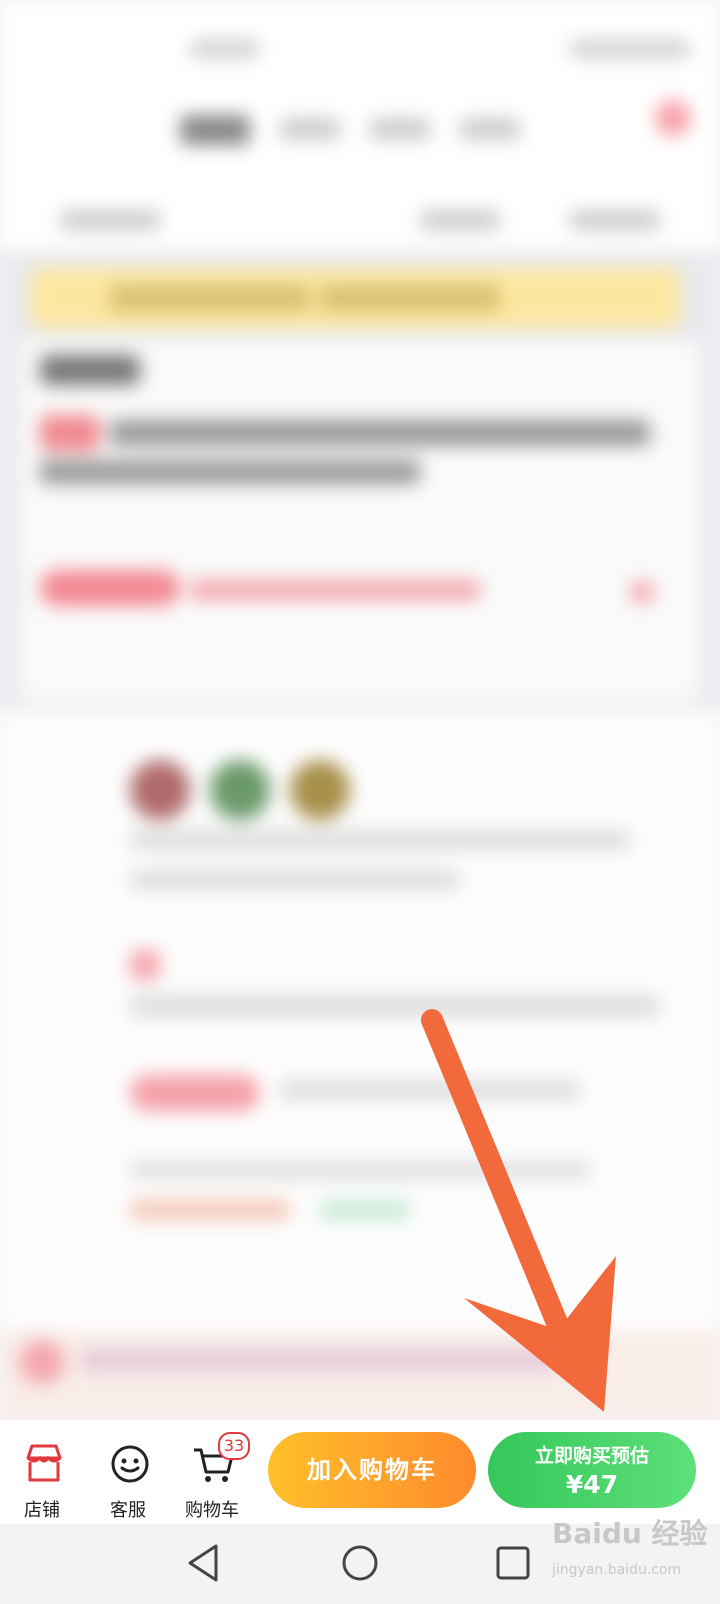  I want to click on cart-count-badge: 33, so click(234, 1446).